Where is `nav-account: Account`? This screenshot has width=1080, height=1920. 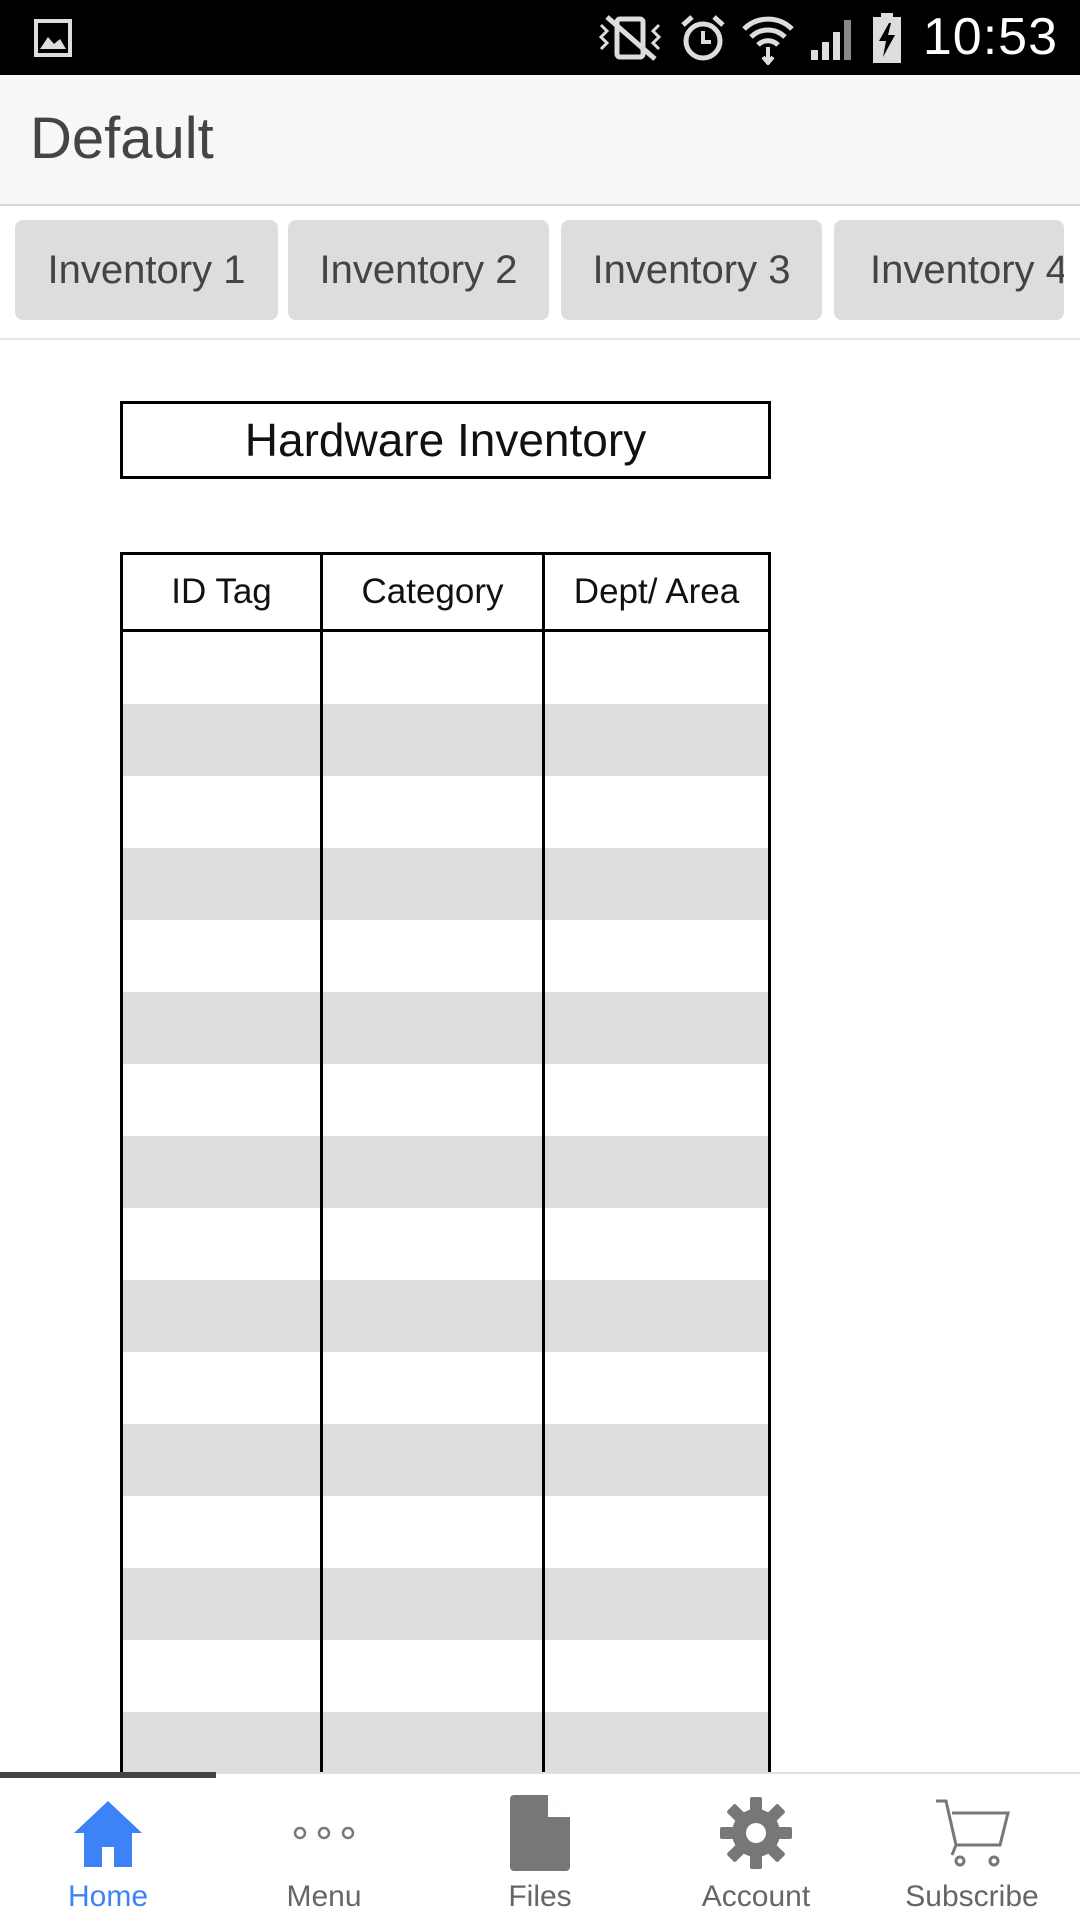
nav-account: Account is located at coordinates (756, 1847).